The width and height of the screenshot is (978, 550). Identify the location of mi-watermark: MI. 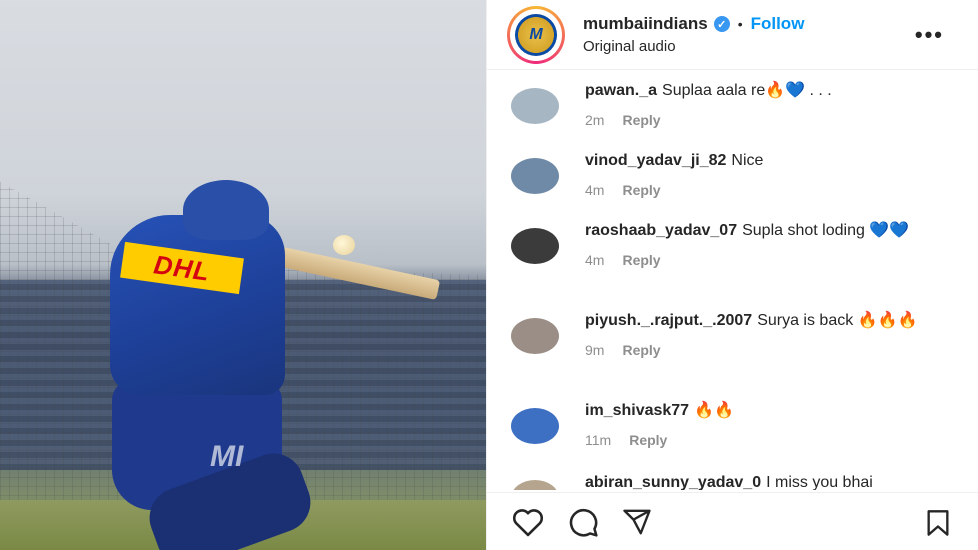
(227, 456).